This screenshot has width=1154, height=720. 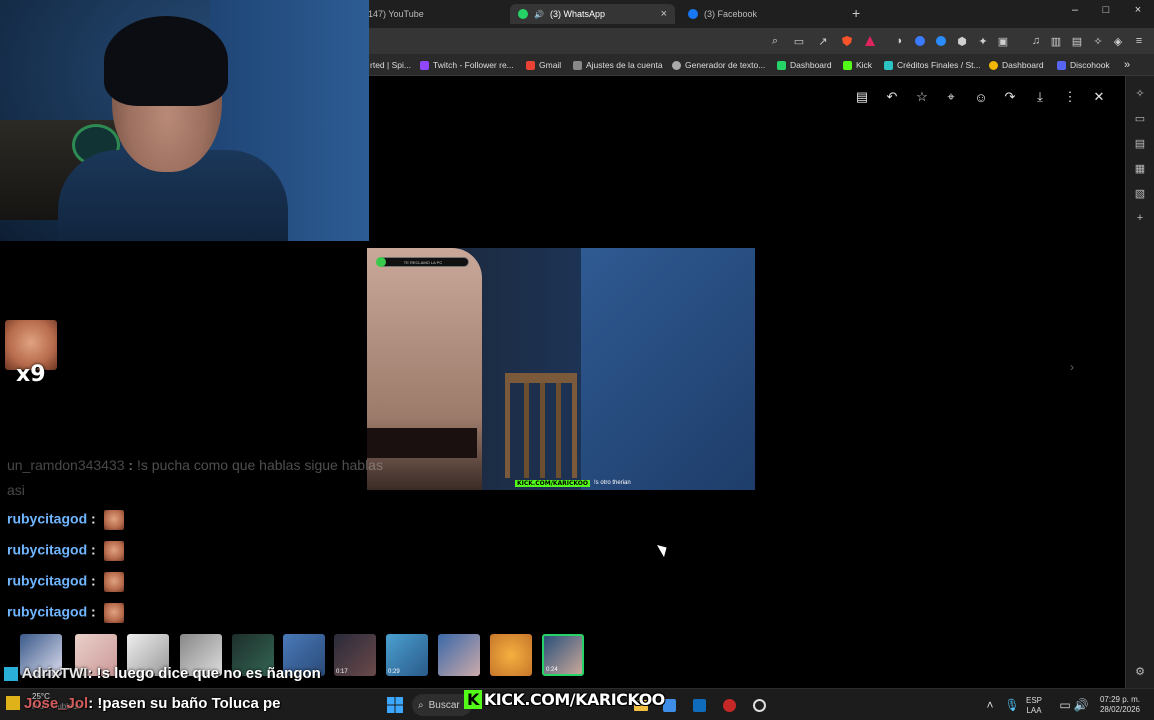 I want to click on tab-facebook: (3) Facebook, so click(x=722, y=14).